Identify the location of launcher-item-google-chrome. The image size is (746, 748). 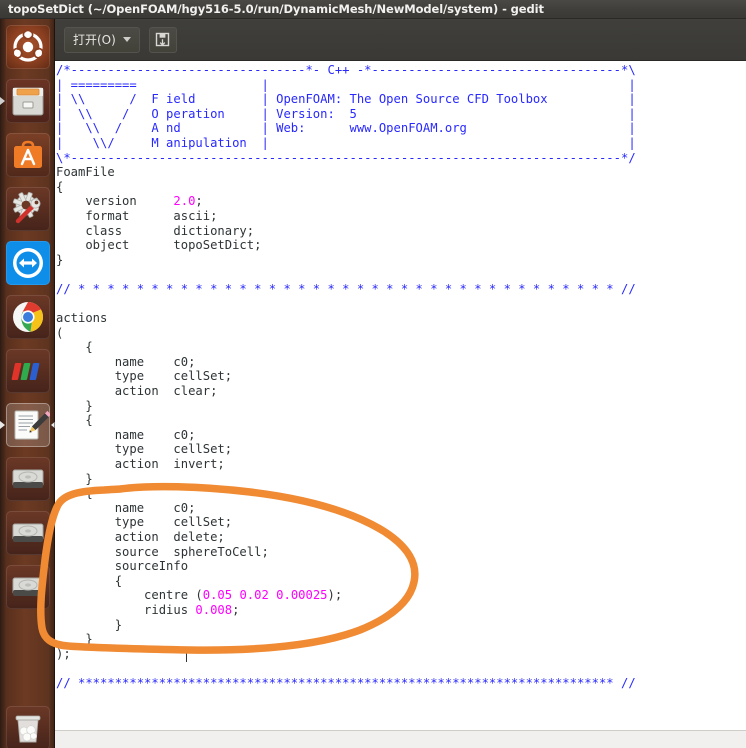
(28, 317).